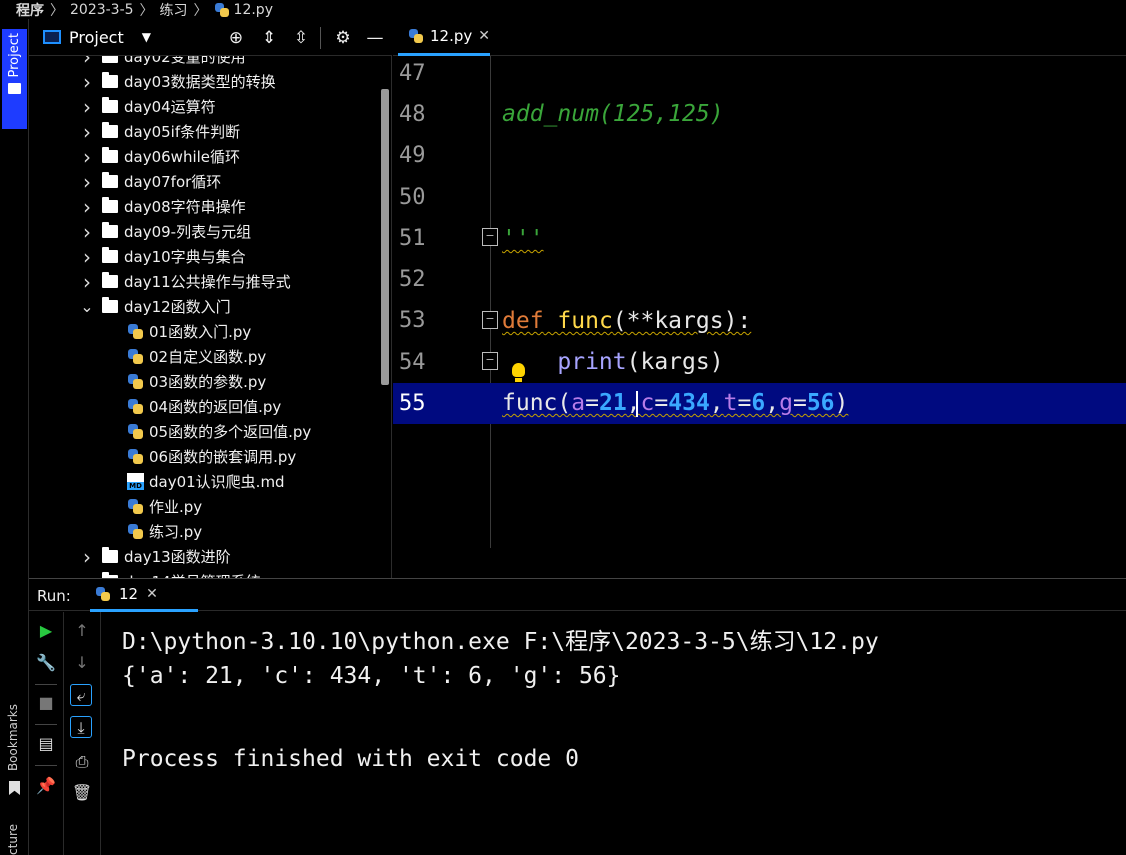  Describe the element at coordinates (206, 481) in the screenshot. I see `tree-file: MD day01认识爬虫.md` at that location.